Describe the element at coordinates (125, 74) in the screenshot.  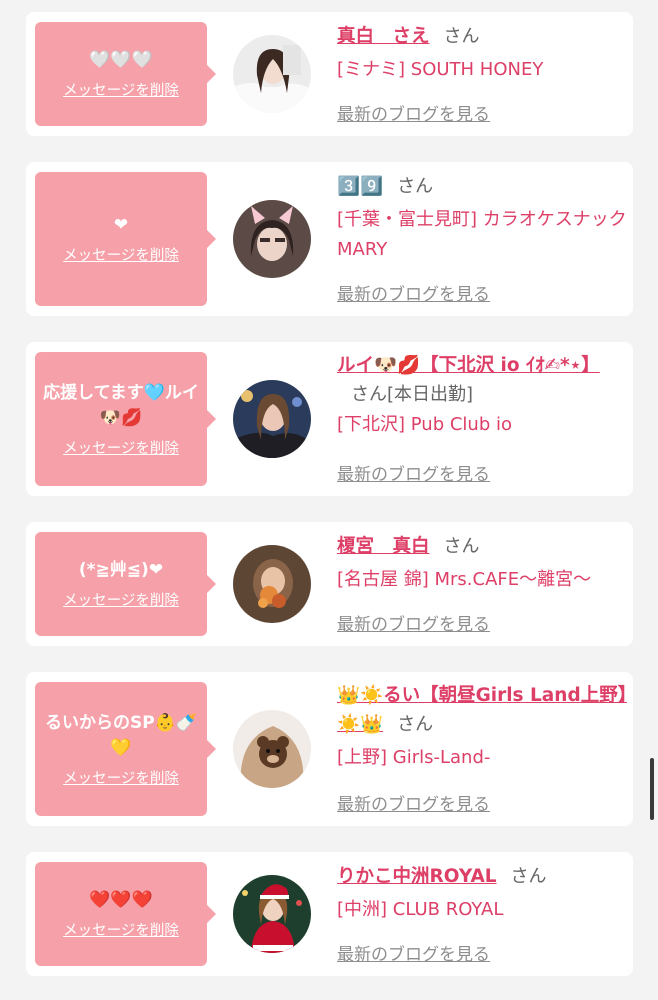
I see `message-bubble: 🤍🤍🤍 メッセージを削除` at that location.